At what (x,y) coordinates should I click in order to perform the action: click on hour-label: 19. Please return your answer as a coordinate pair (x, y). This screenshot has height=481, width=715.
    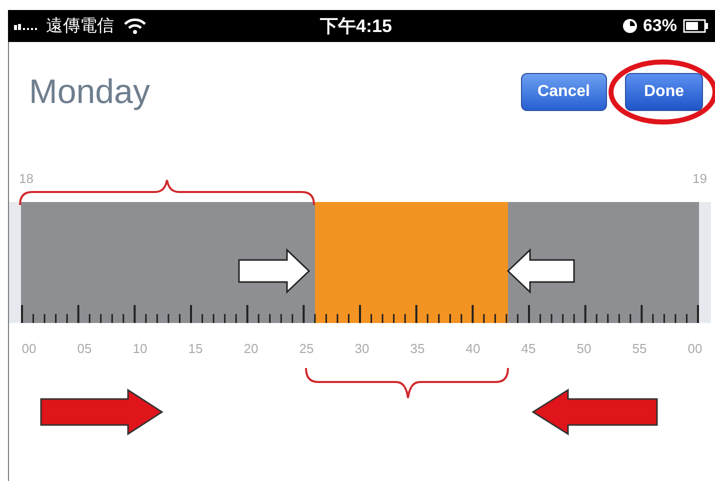
    Looking at the image, I should click on (699, 179).